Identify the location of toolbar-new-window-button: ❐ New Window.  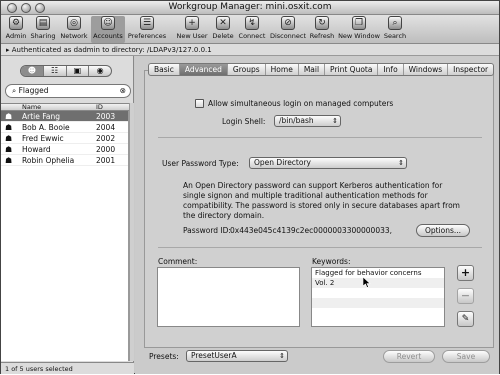
(359, 29).